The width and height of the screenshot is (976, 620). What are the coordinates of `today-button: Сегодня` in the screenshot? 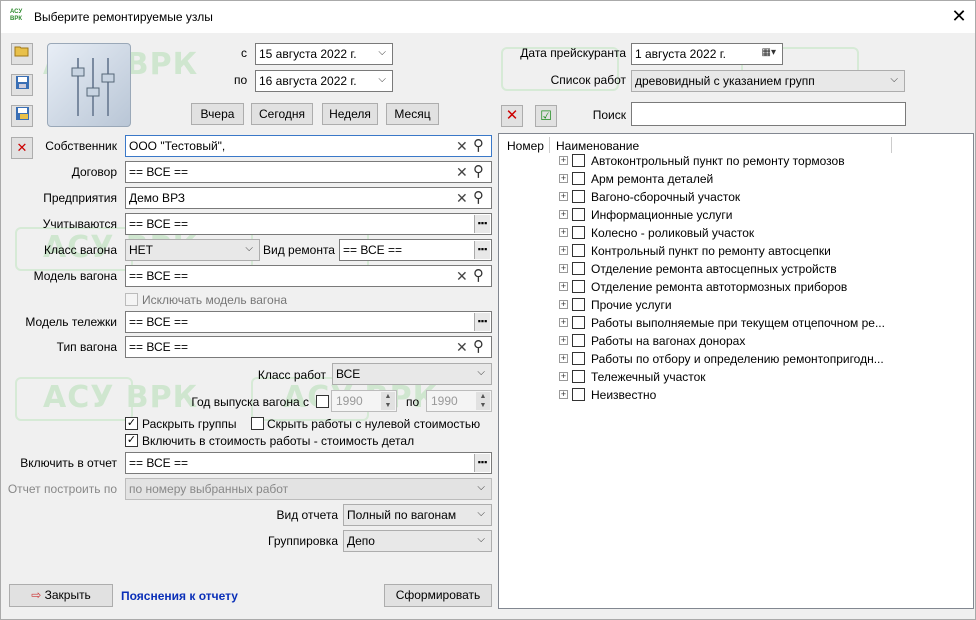 It's located at (282, 114).